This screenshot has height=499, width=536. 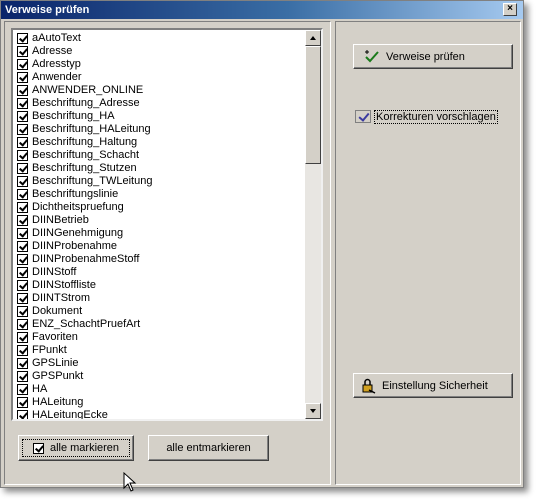 What do you see at coordinates (208, 448) in the screenshot?
I see `unmark-all-button: alle entmarkieren` at bounding box center [208, 448].